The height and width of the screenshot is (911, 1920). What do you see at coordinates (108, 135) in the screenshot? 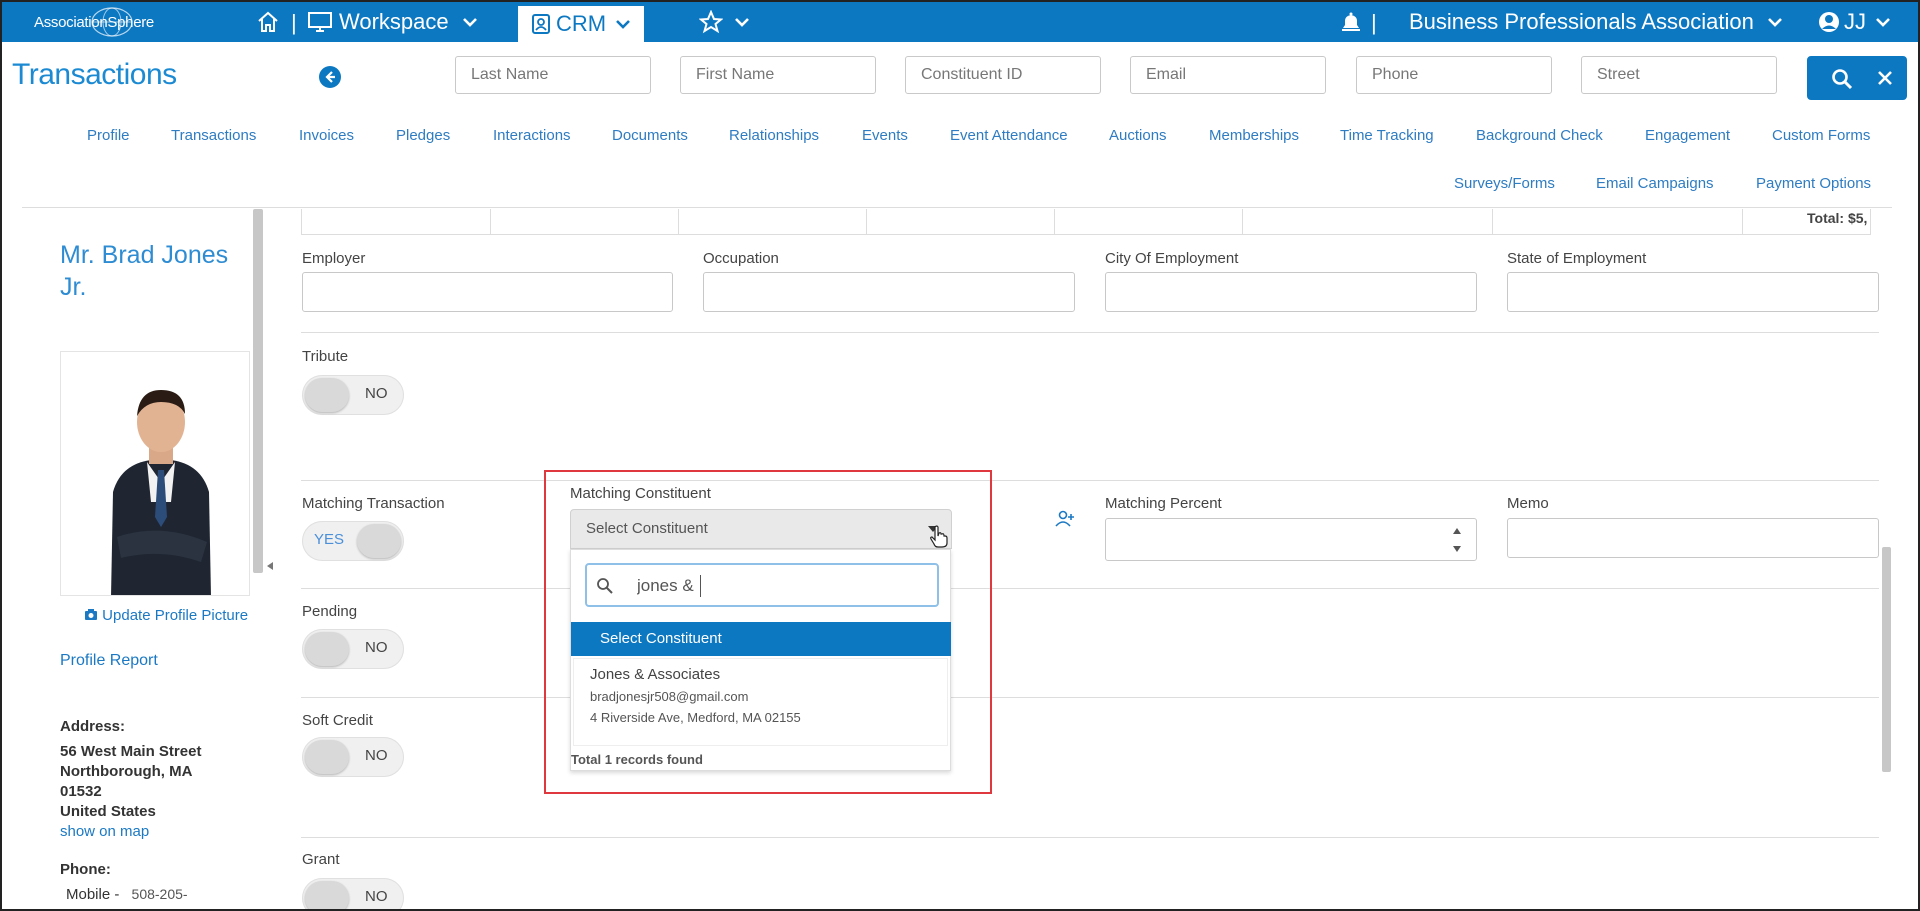
I see `tab-profile: Profile` at bounding box center [108, 135].